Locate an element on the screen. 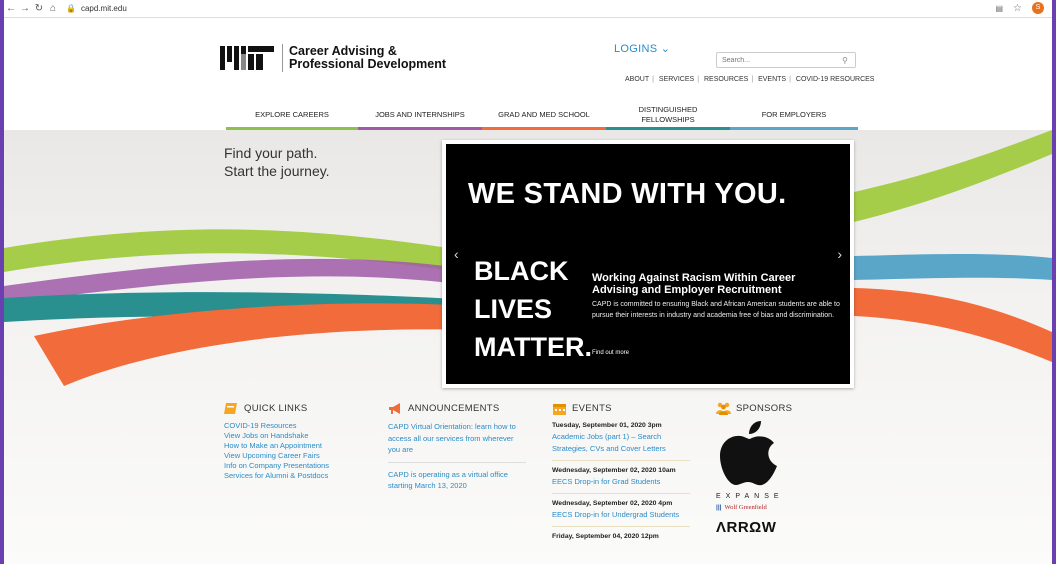 The height and width of the screenshot is (564, 1056). wolf-greenfield-logo: ||| Wolf Greenfield is located at coordinates (754, 507).